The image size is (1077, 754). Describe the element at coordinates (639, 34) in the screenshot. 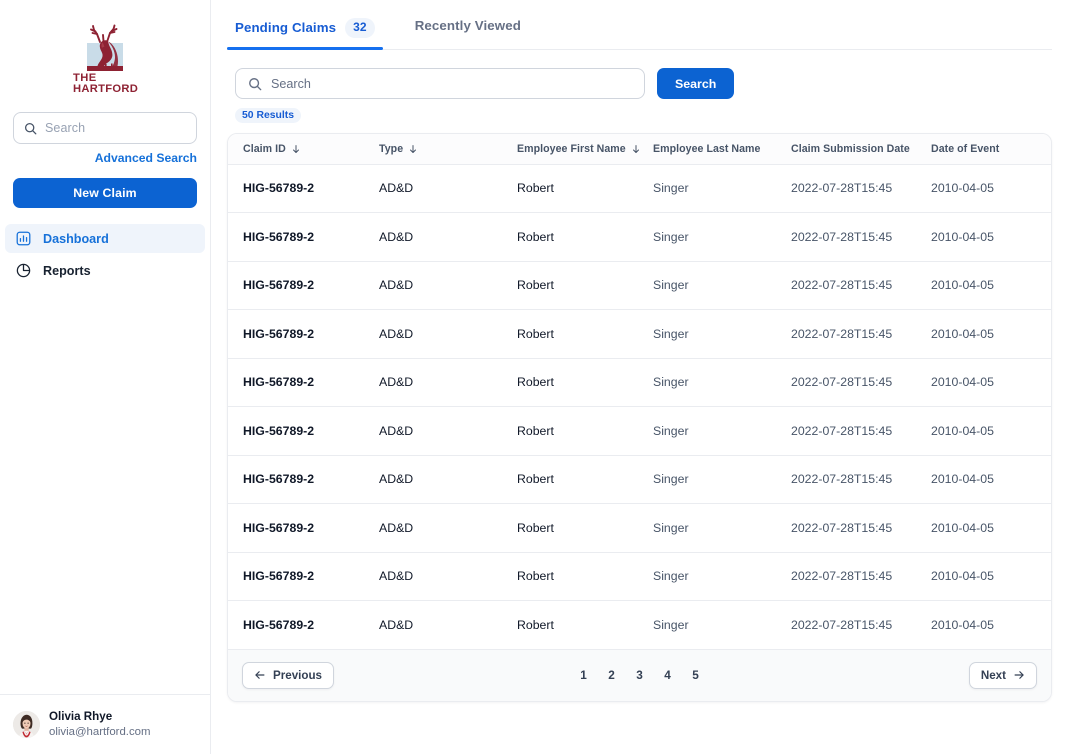

I see `tab-bar: Pending Claims 32 Recently Viewed` at that location.